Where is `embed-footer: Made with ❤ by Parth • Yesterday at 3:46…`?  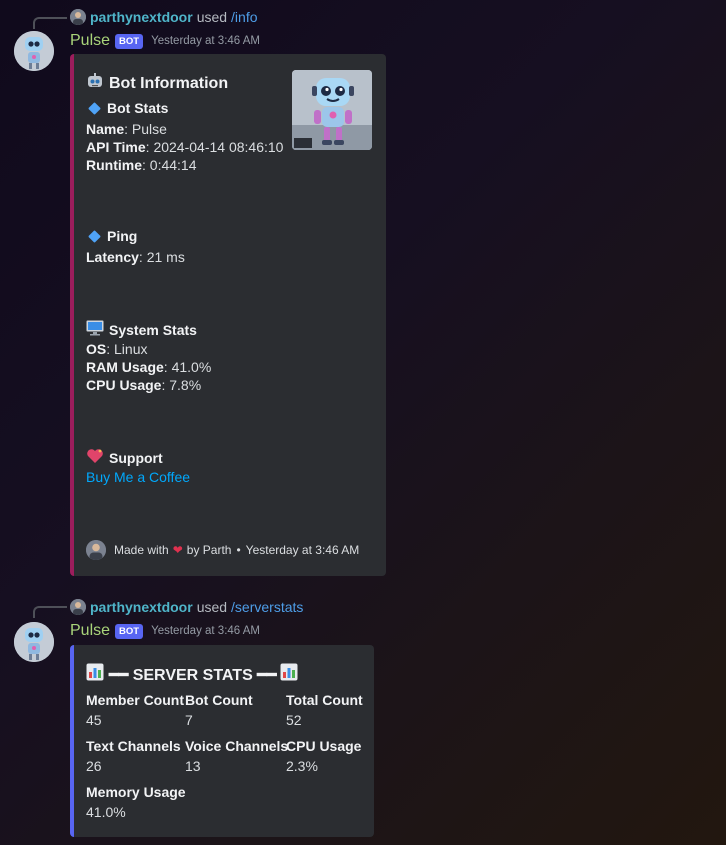 embed-footer: Made with ❤ by Parth • Yesterday at 3:46… is located at coordinates (222, 550).